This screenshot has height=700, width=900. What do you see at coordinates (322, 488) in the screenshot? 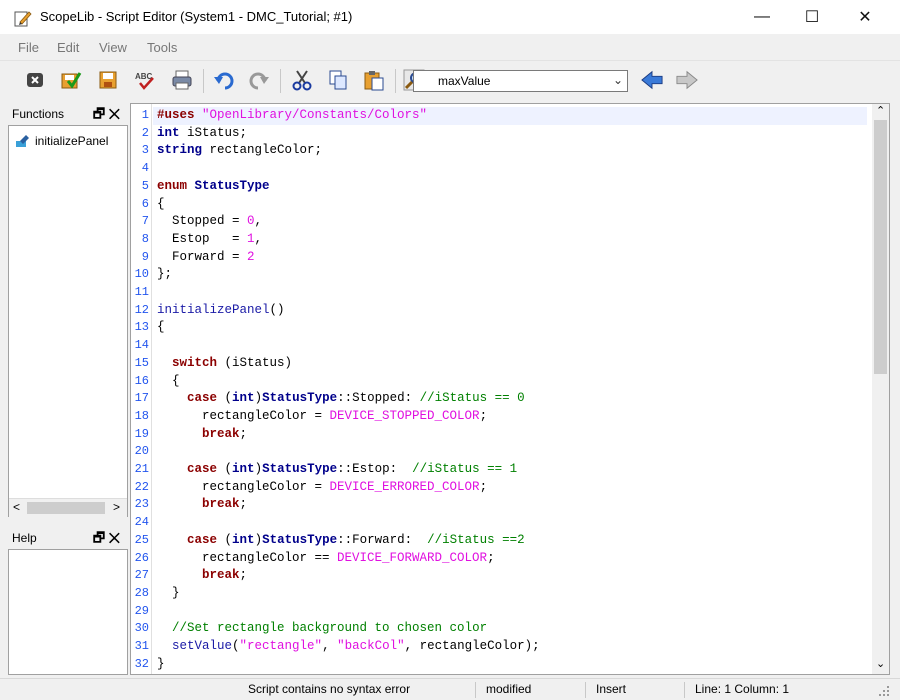
I see `code-line: rectangleColor = DEVICE_ERRORED_COLOR;` at bounding box center [322, 488].